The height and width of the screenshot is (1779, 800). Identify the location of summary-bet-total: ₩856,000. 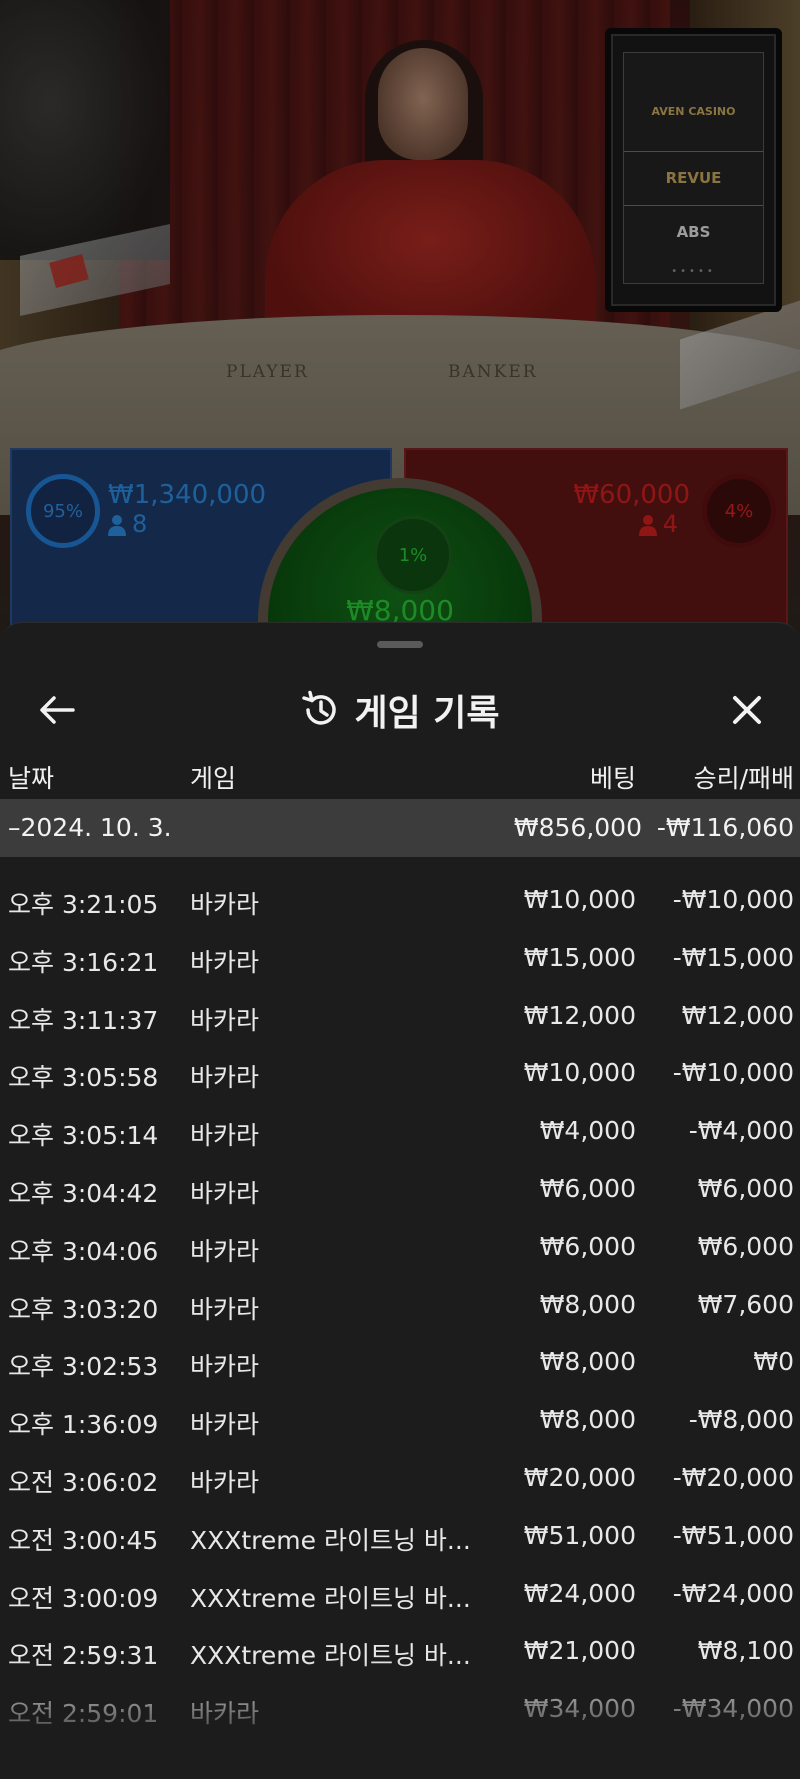
(577, 827).